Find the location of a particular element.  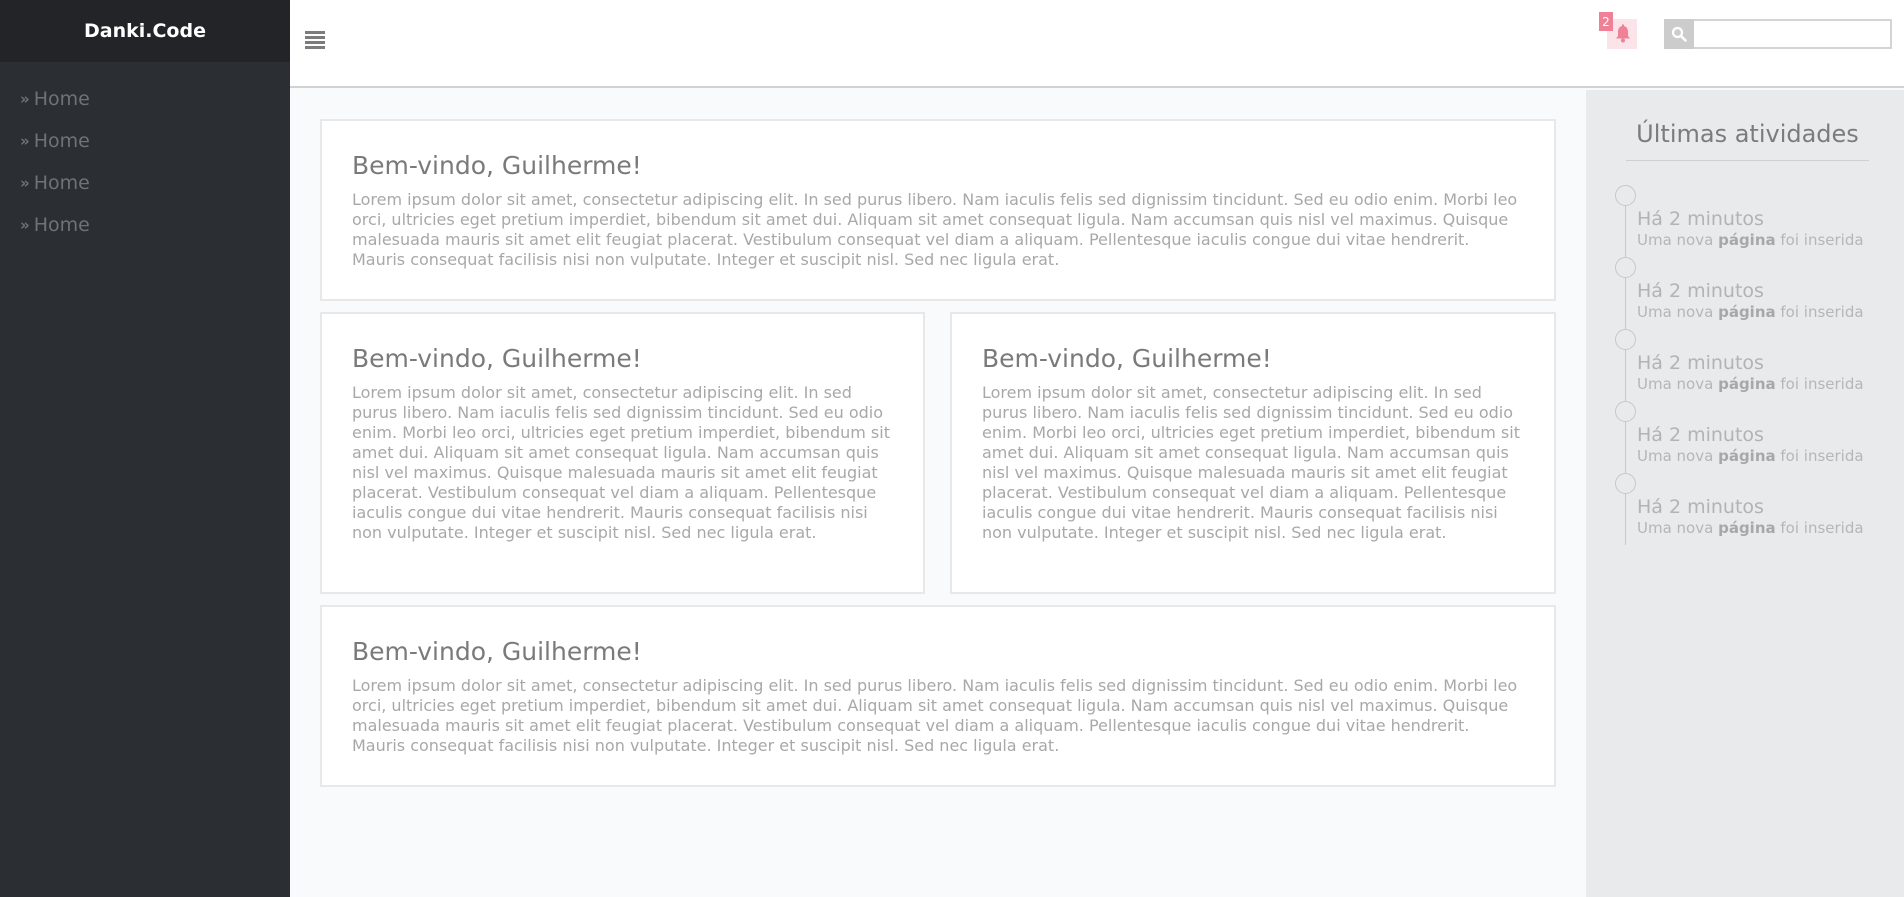

bell-icon is located at coordinates (1623, 33).